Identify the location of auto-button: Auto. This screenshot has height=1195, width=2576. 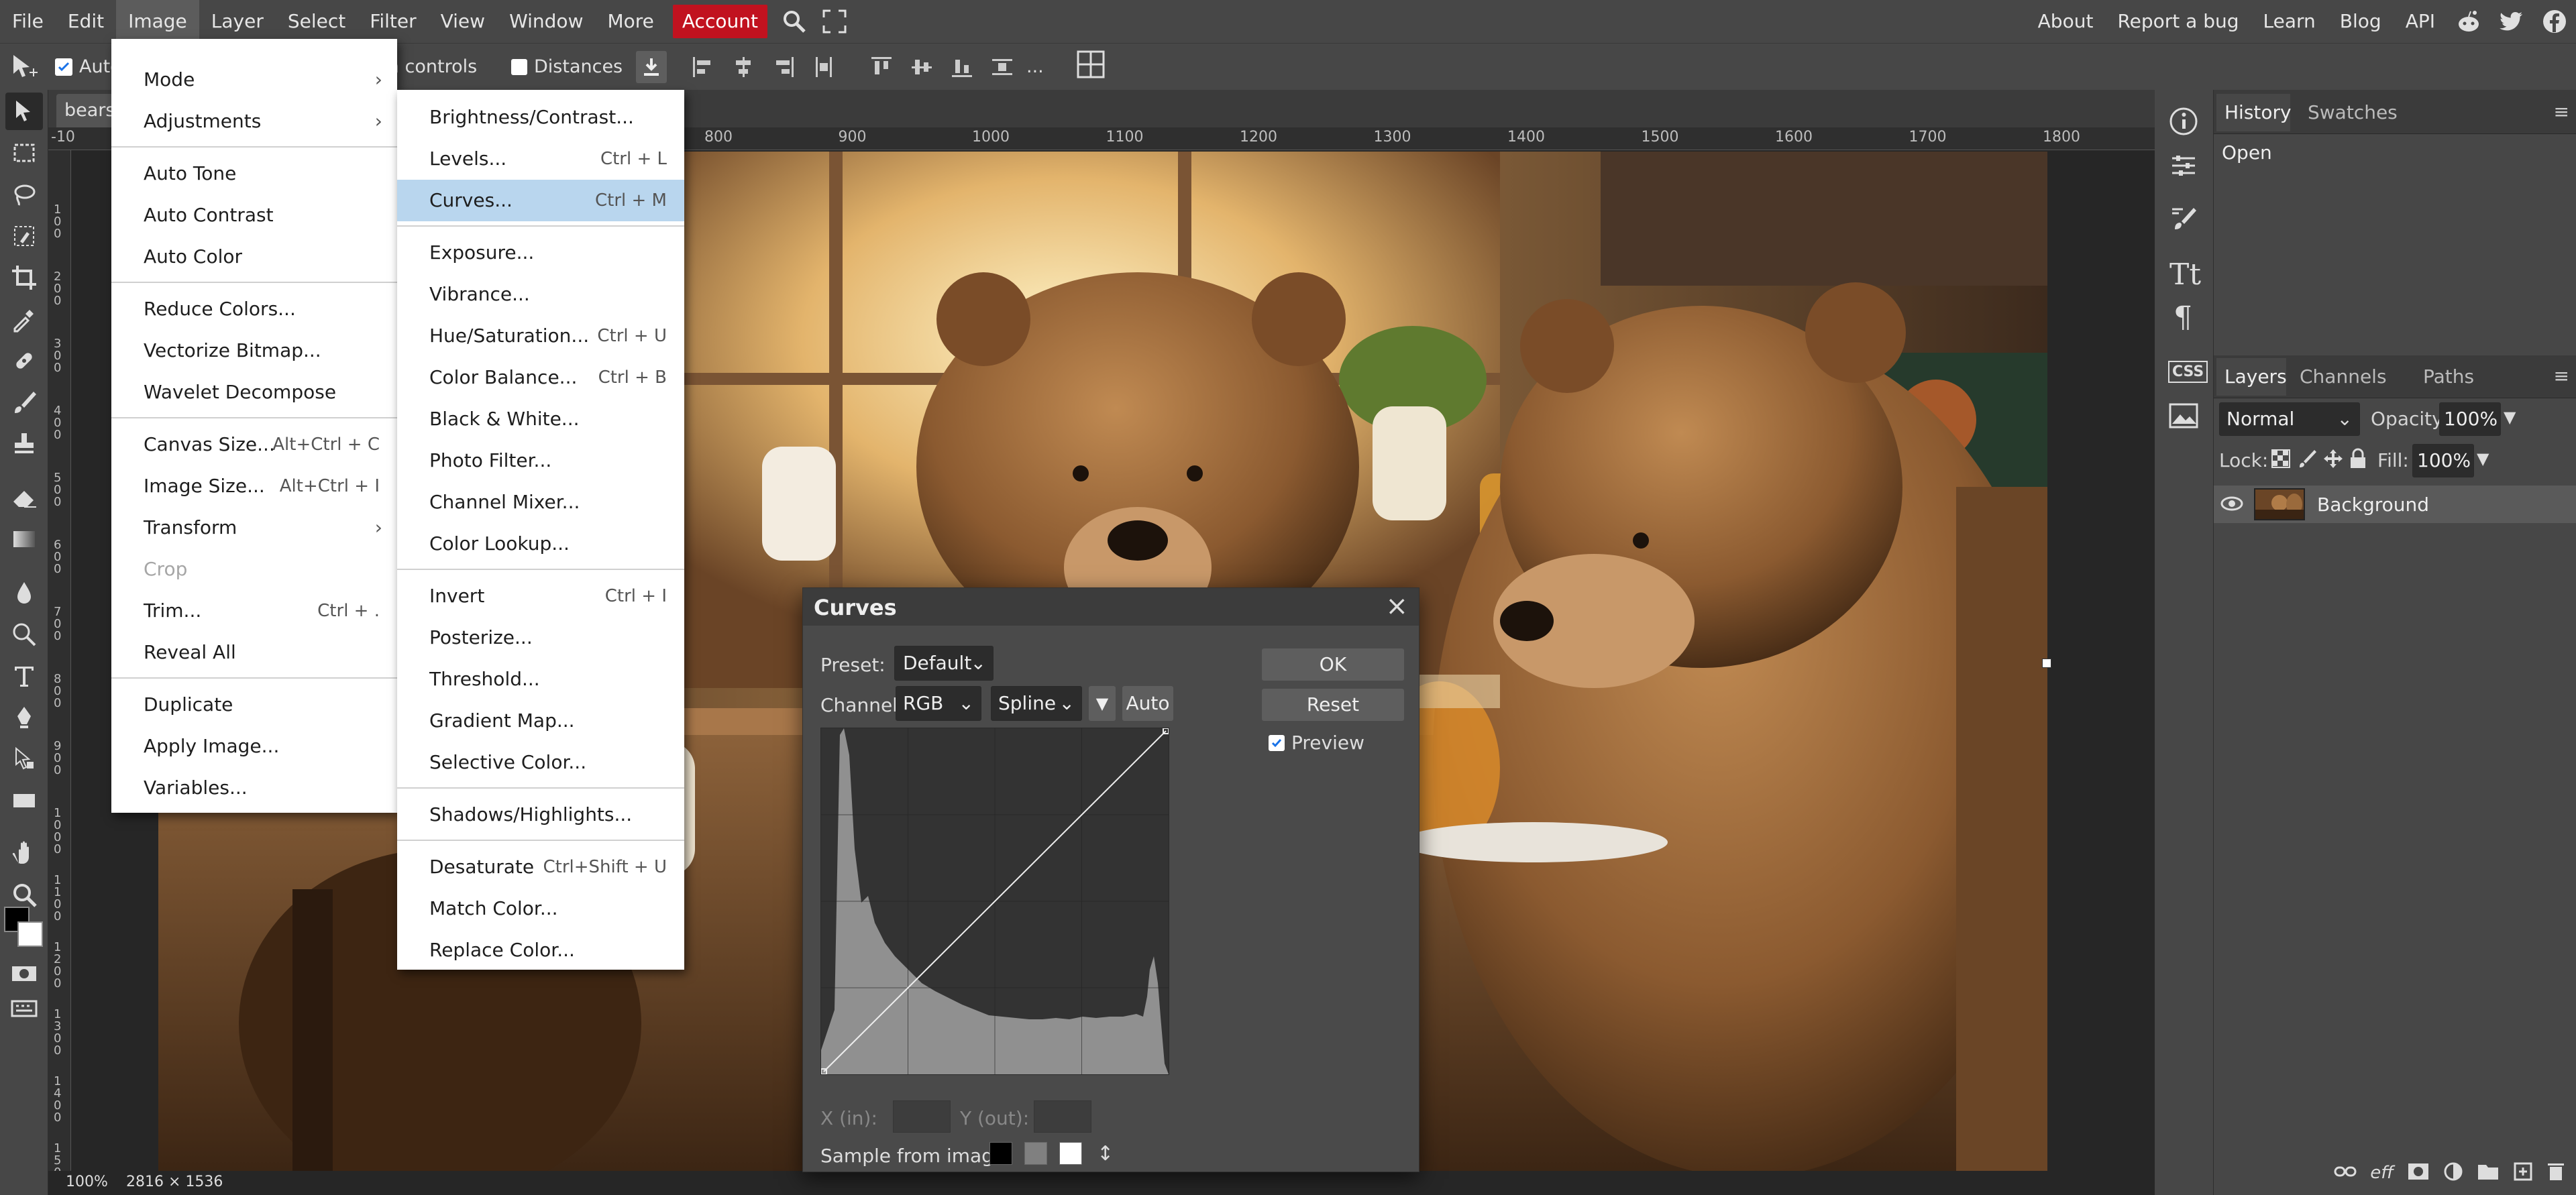
(1147, 703).